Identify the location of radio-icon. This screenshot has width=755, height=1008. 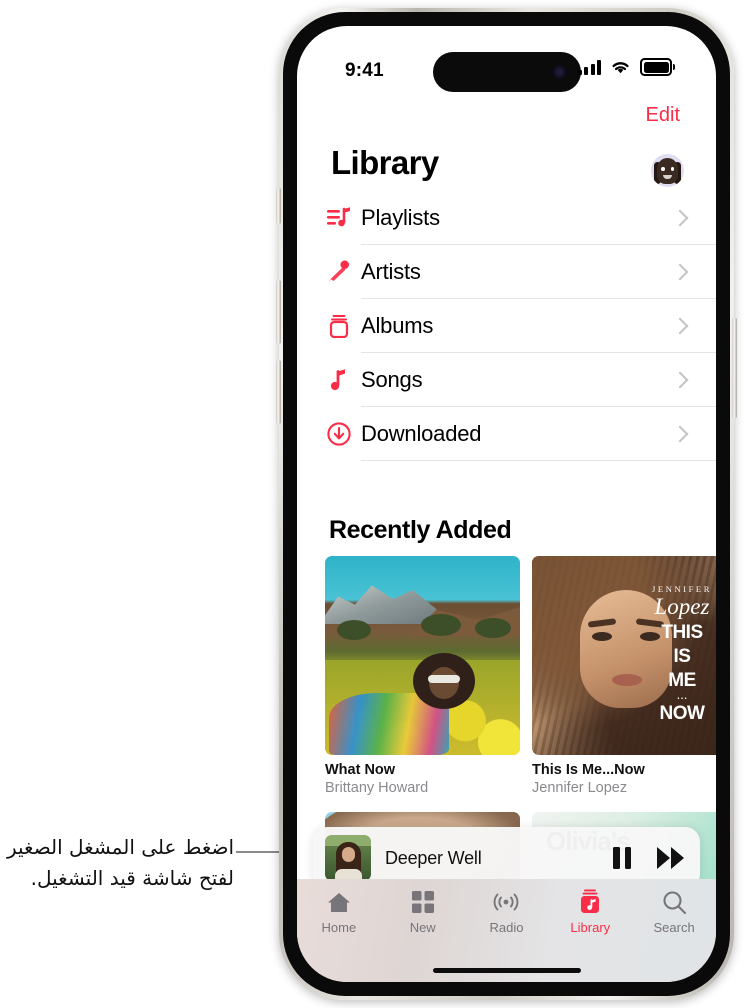
(506, 902).